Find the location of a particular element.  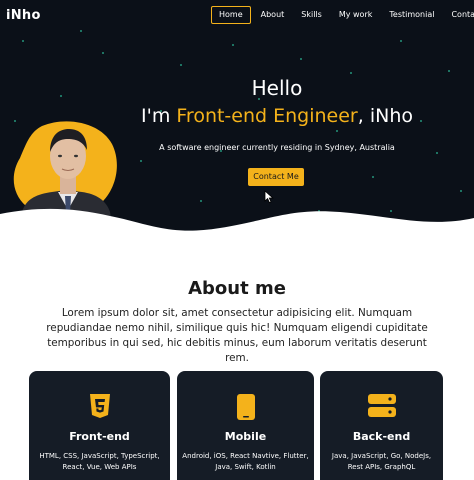

nav-link-contact: Contact is located at coordinates (459, 15).